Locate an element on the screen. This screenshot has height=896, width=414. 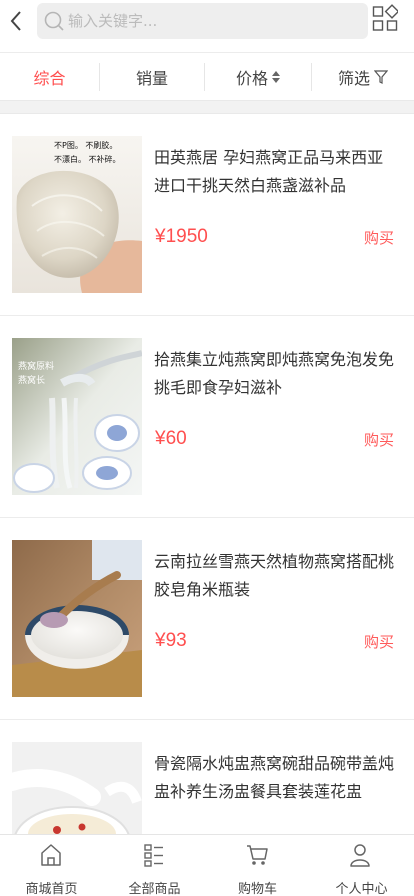
product-price: ¥60 is located at coordinates (171, 438).